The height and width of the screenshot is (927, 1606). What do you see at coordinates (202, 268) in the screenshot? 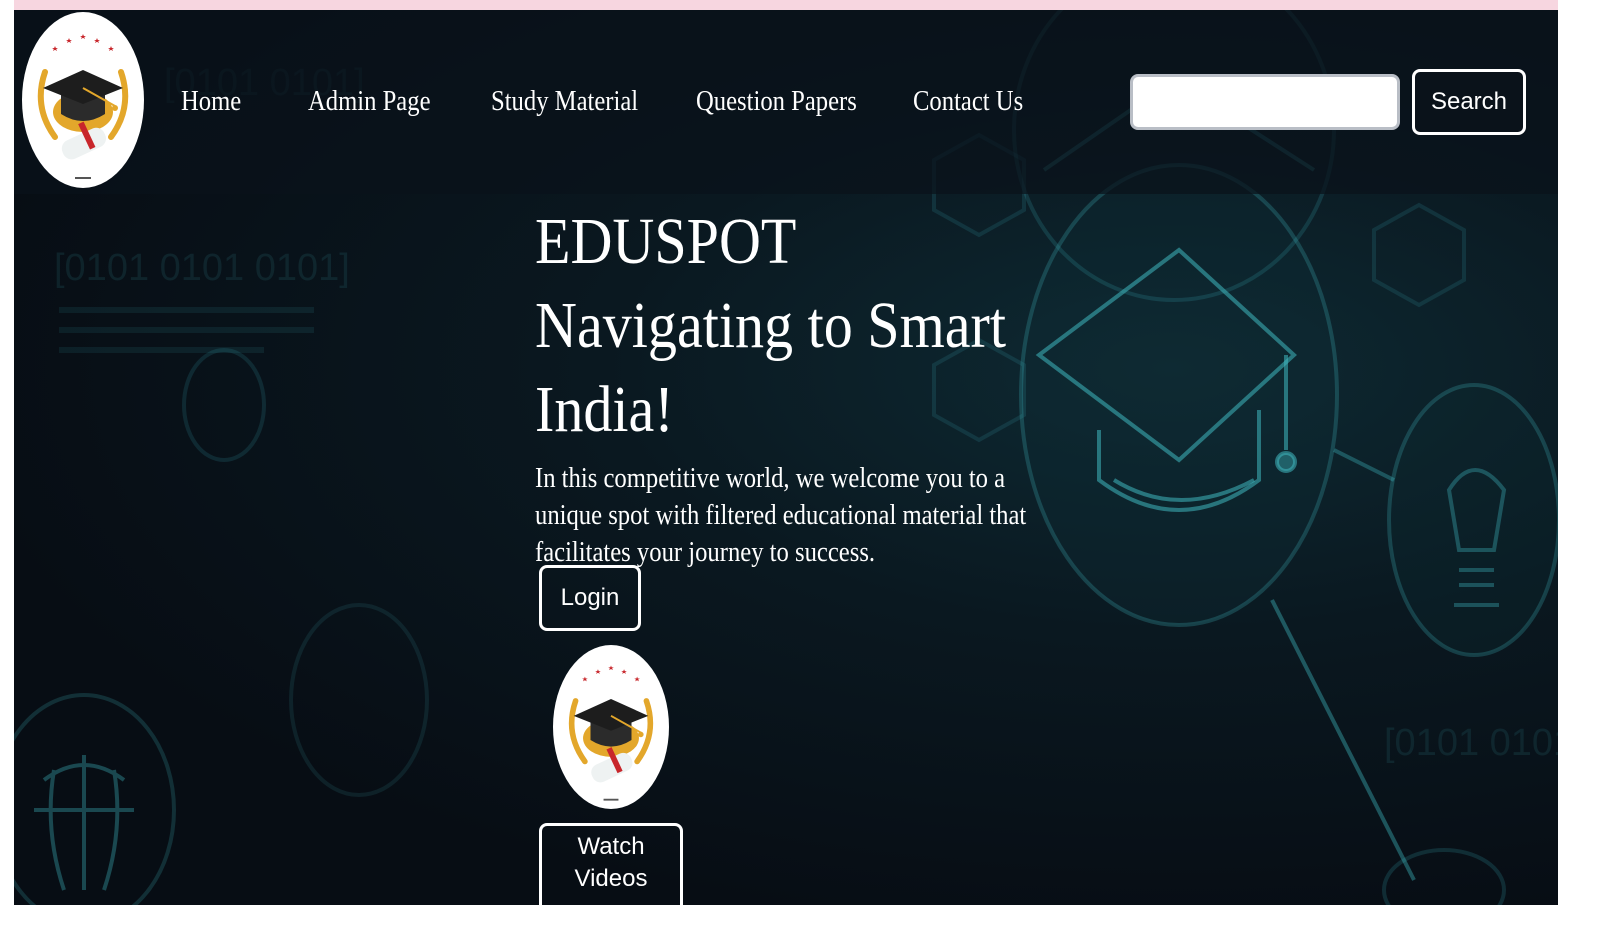
I see `svg-text: [0101 0101 0101]` at bounding box center [202, 268].